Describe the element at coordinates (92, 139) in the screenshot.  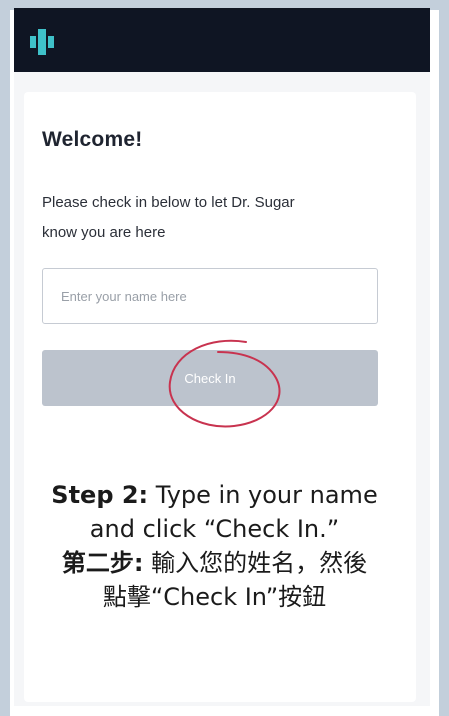
I see `page-title: Welcome!` at that location.